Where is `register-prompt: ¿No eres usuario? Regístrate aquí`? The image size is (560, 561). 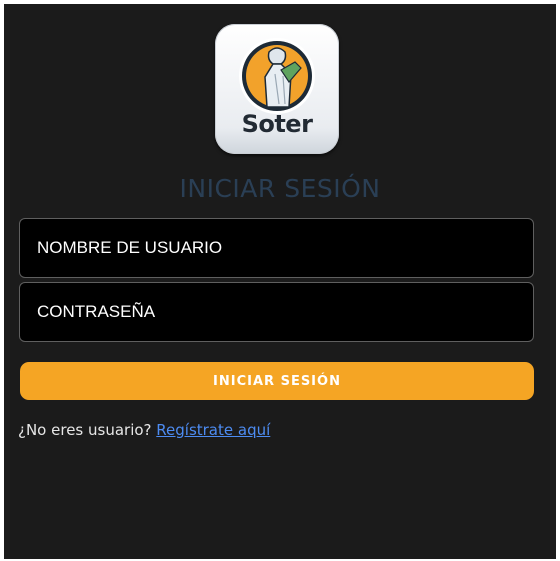
register-prompt: ¿No eres usuario? Regístrate aquí is located at coordinates (144, 430).